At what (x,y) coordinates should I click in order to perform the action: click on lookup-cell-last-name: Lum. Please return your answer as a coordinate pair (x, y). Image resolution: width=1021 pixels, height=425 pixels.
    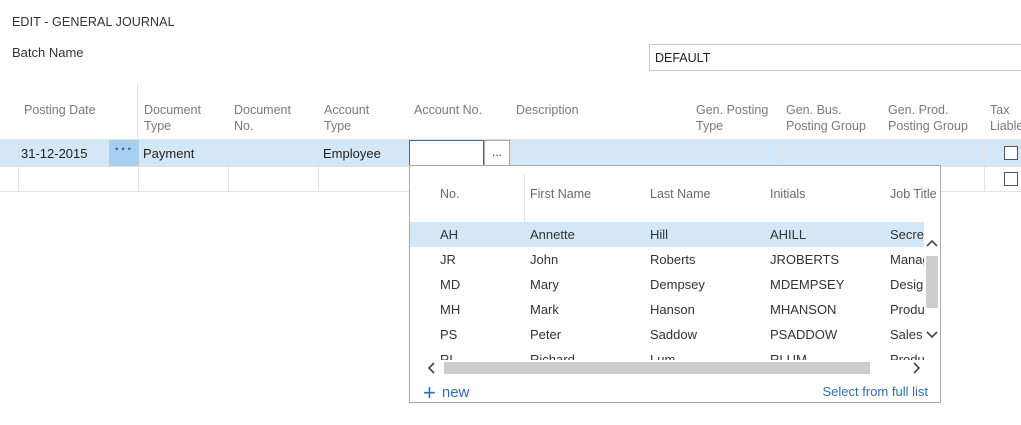
    Looking at the image, I should click on (663, 356).